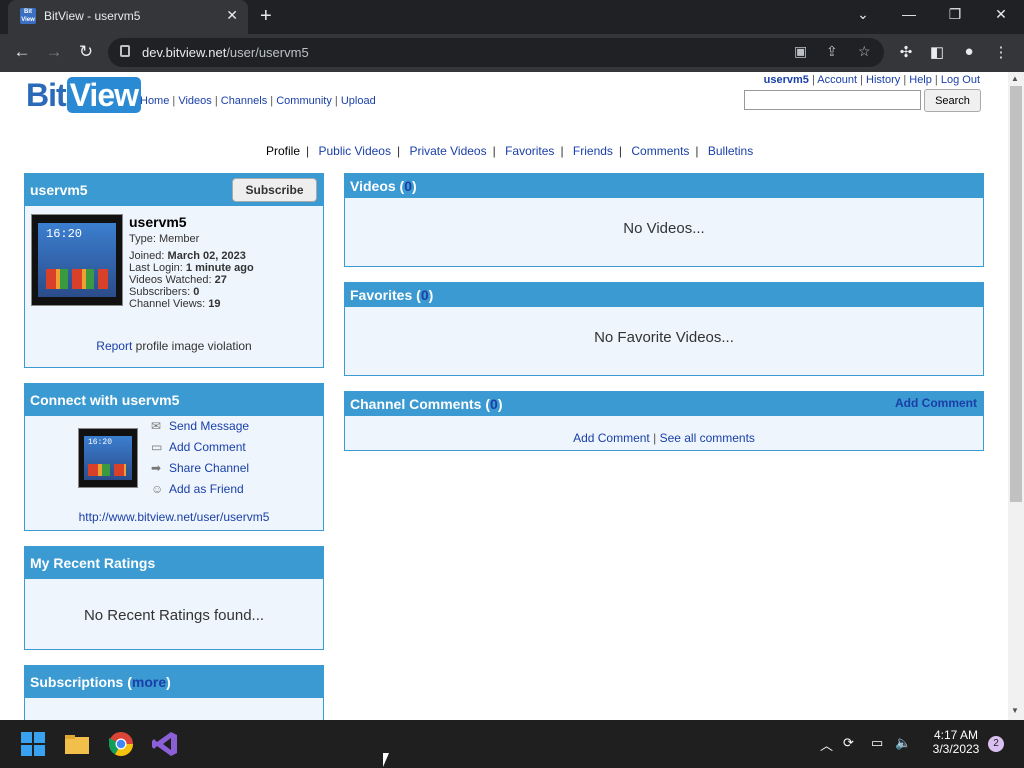  What do you see at coordinates (77, 260) in the screenshot?
I see `profile-avatar: 16:20` at bounding box center [77, 260].